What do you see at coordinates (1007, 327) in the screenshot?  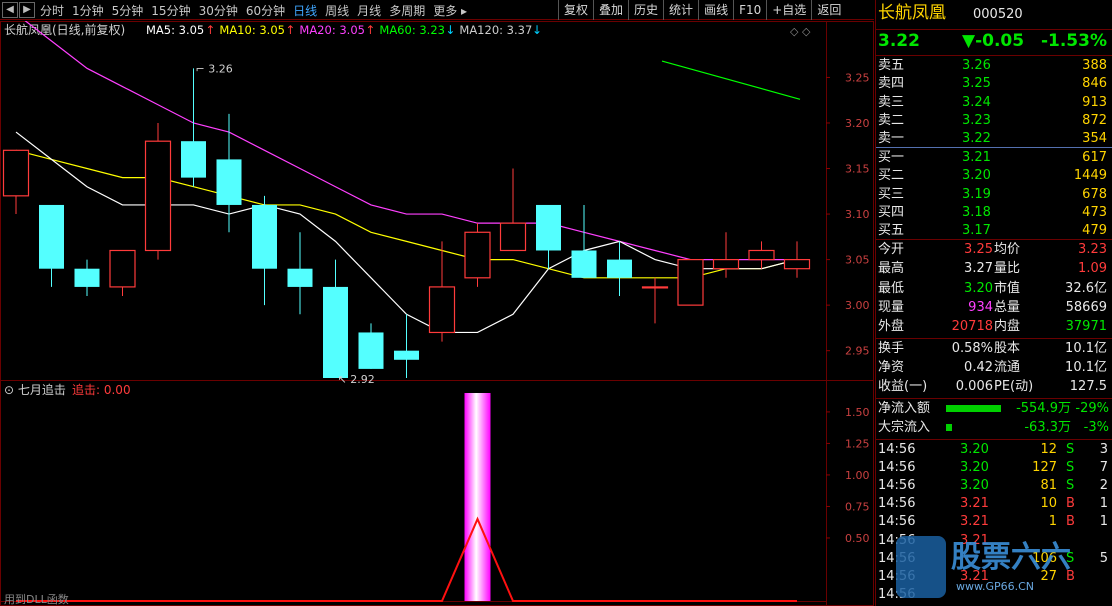 I see `stat-label: 内盘` at bounding box center [1007, 327].